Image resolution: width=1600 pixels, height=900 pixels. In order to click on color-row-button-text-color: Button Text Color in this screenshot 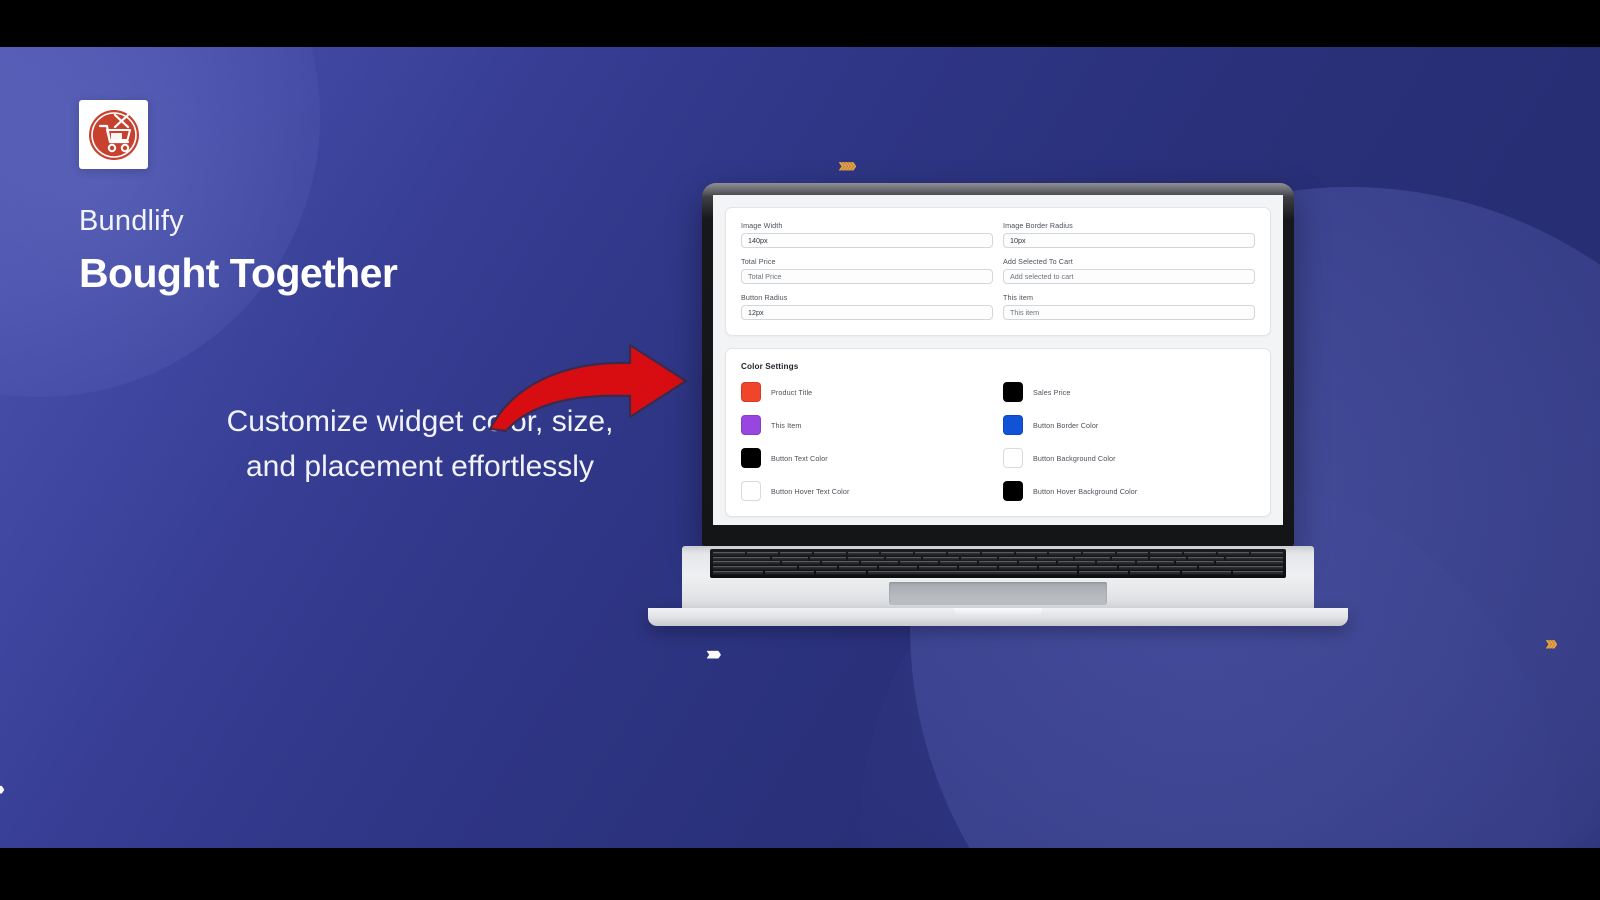, I will do `click(867, 458)`.